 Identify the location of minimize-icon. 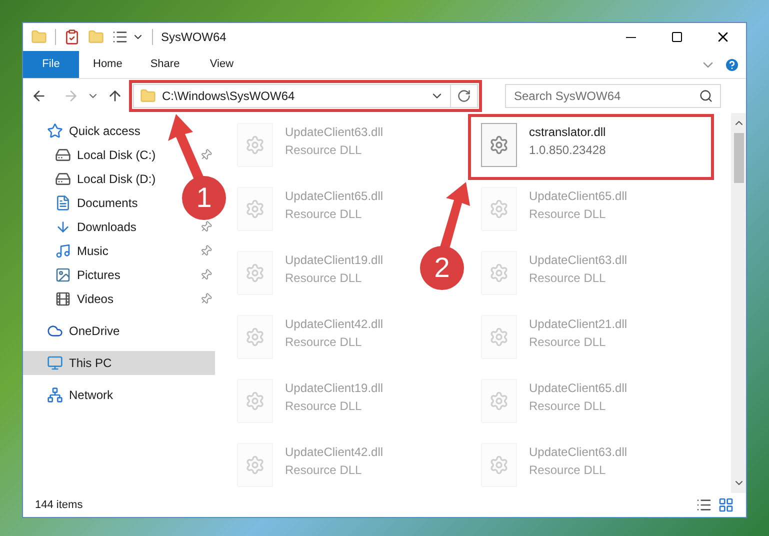
(631, 37).